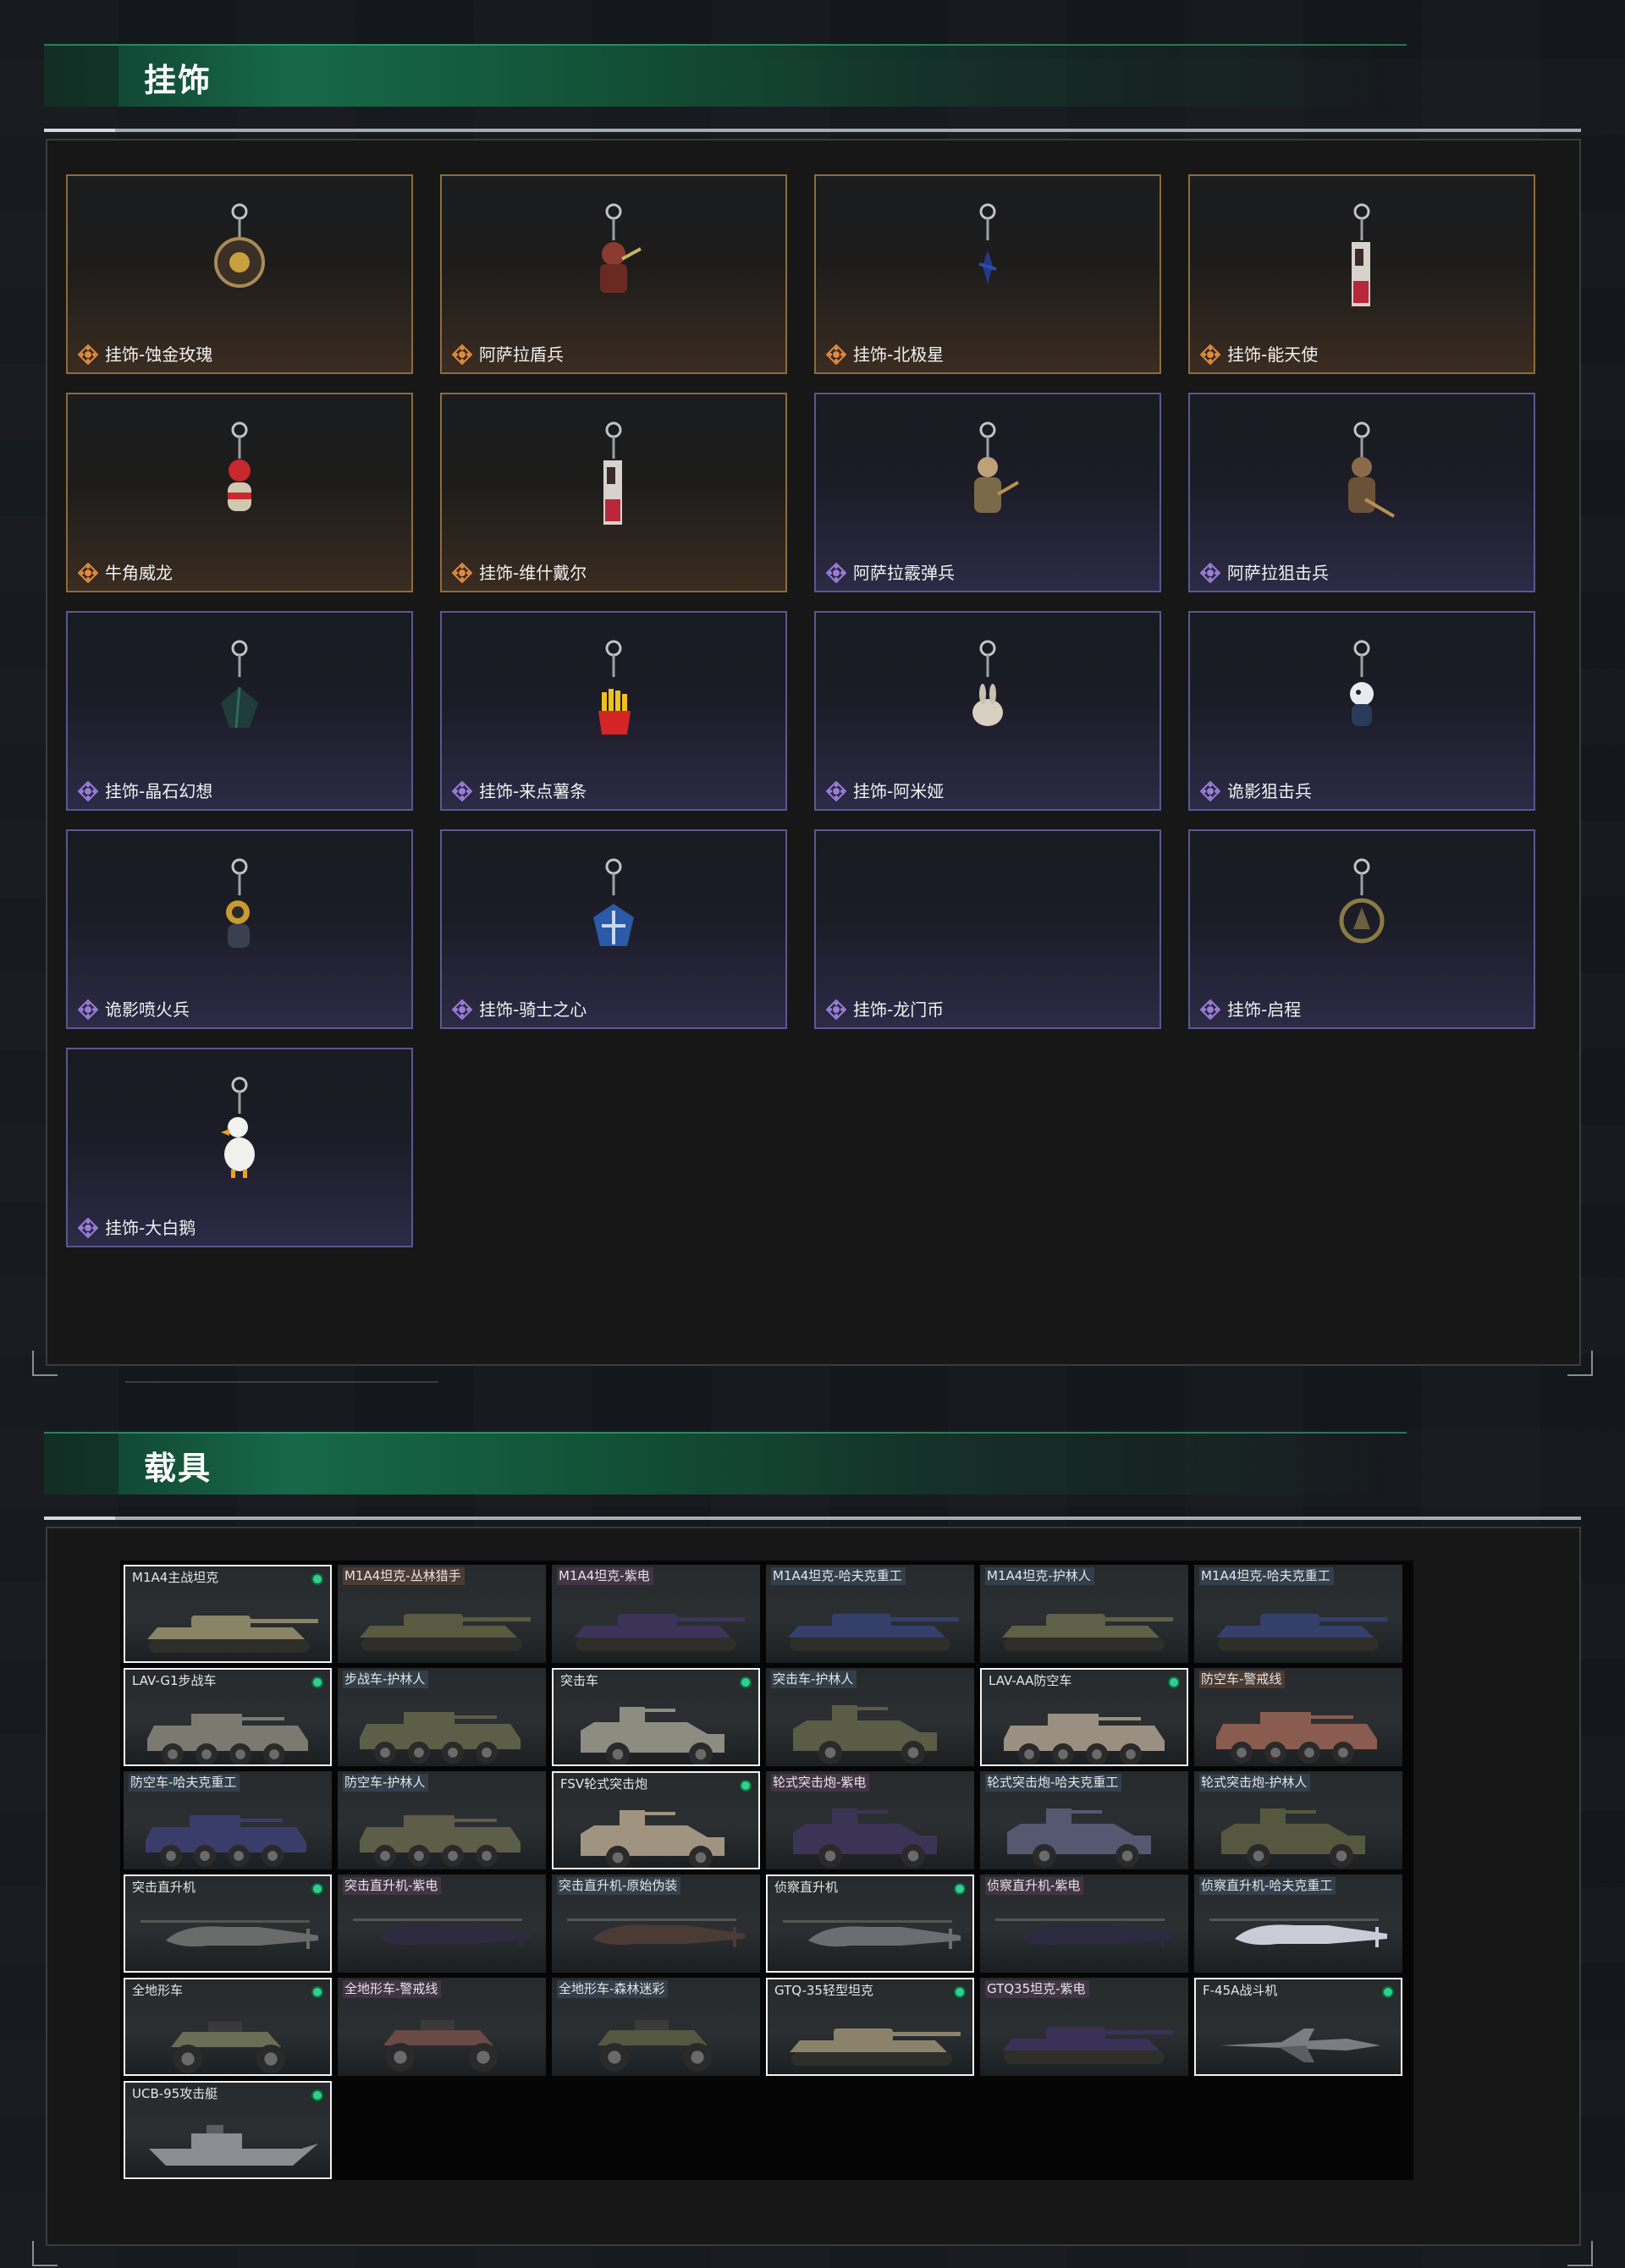 The width and height of the screenshot is (1625, 2268). What do you see at coordinates (1361, 929) in the screenshot?
I see `charm-card: 挂饰-启程` at bounding box center [1361, 929].